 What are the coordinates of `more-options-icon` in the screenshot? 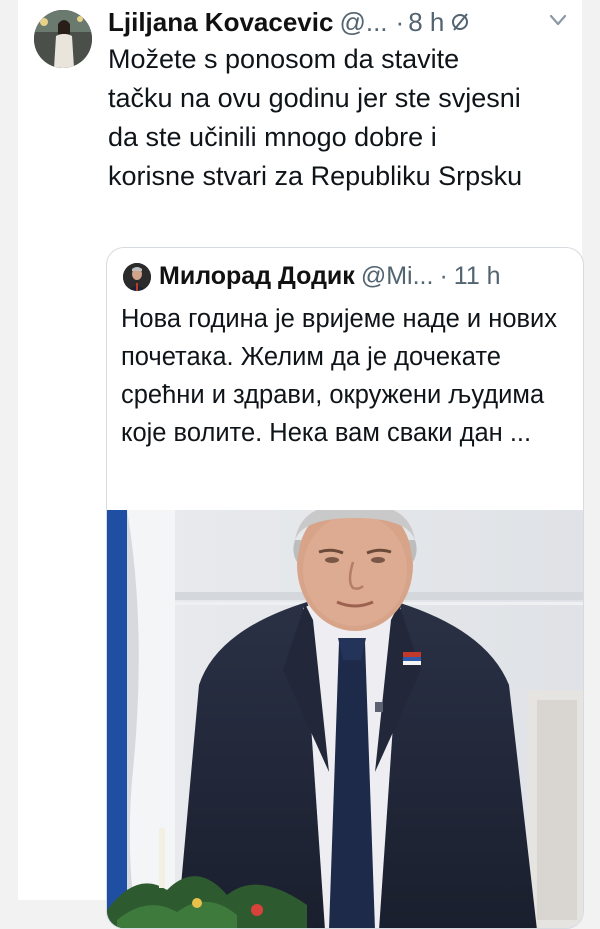 It's located at (558, 22).